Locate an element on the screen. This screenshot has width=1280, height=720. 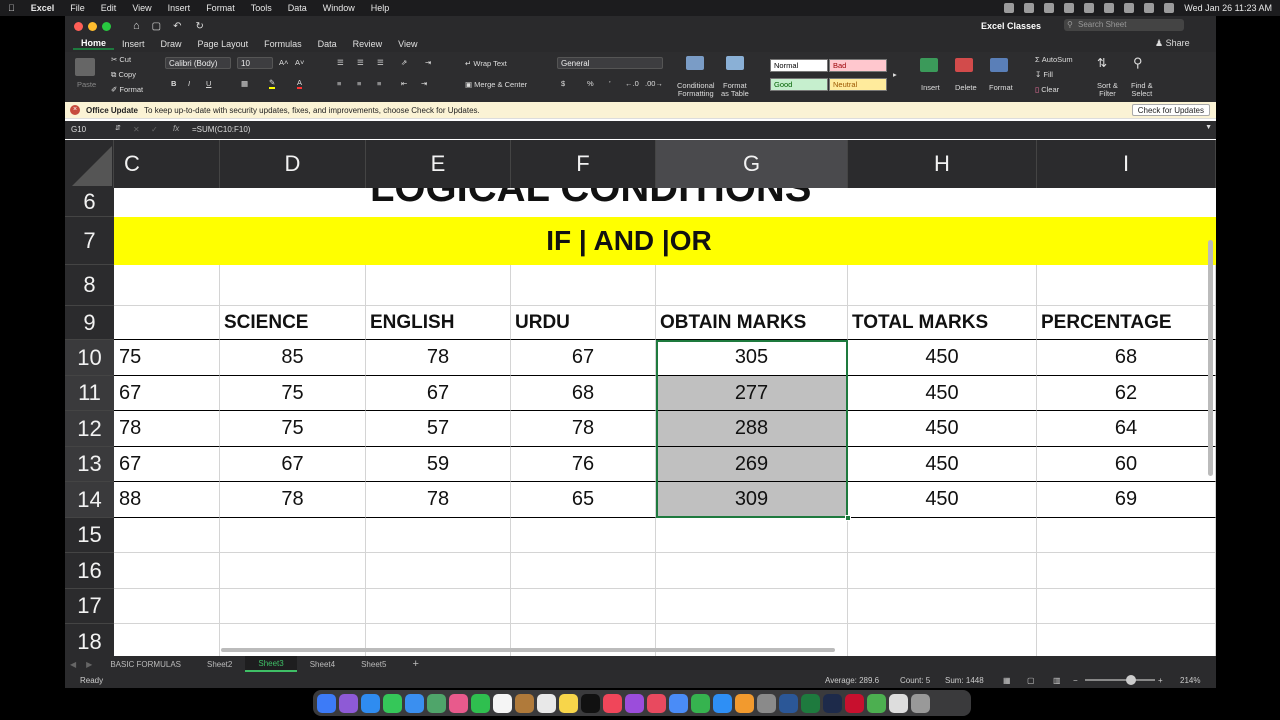
cut-button: ✂ Cut is located at coordinates (121, 59).